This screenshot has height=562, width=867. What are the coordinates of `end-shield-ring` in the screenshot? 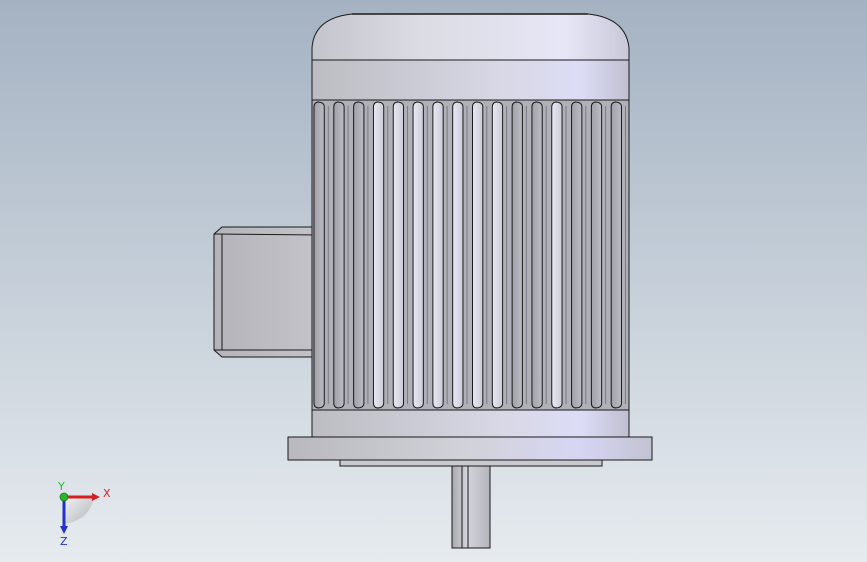 It's located at (470, 423).